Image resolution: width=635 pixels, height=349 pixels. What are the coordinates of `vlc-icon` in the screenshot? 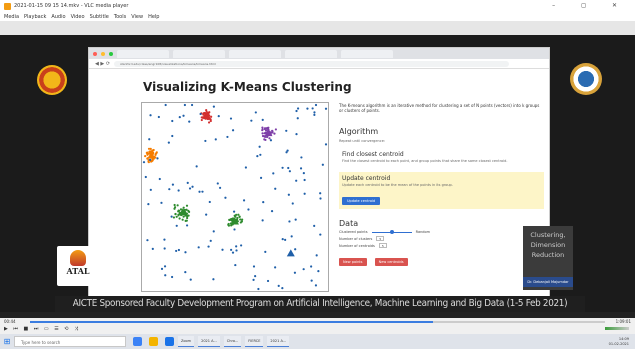 It's located at (7, 6).